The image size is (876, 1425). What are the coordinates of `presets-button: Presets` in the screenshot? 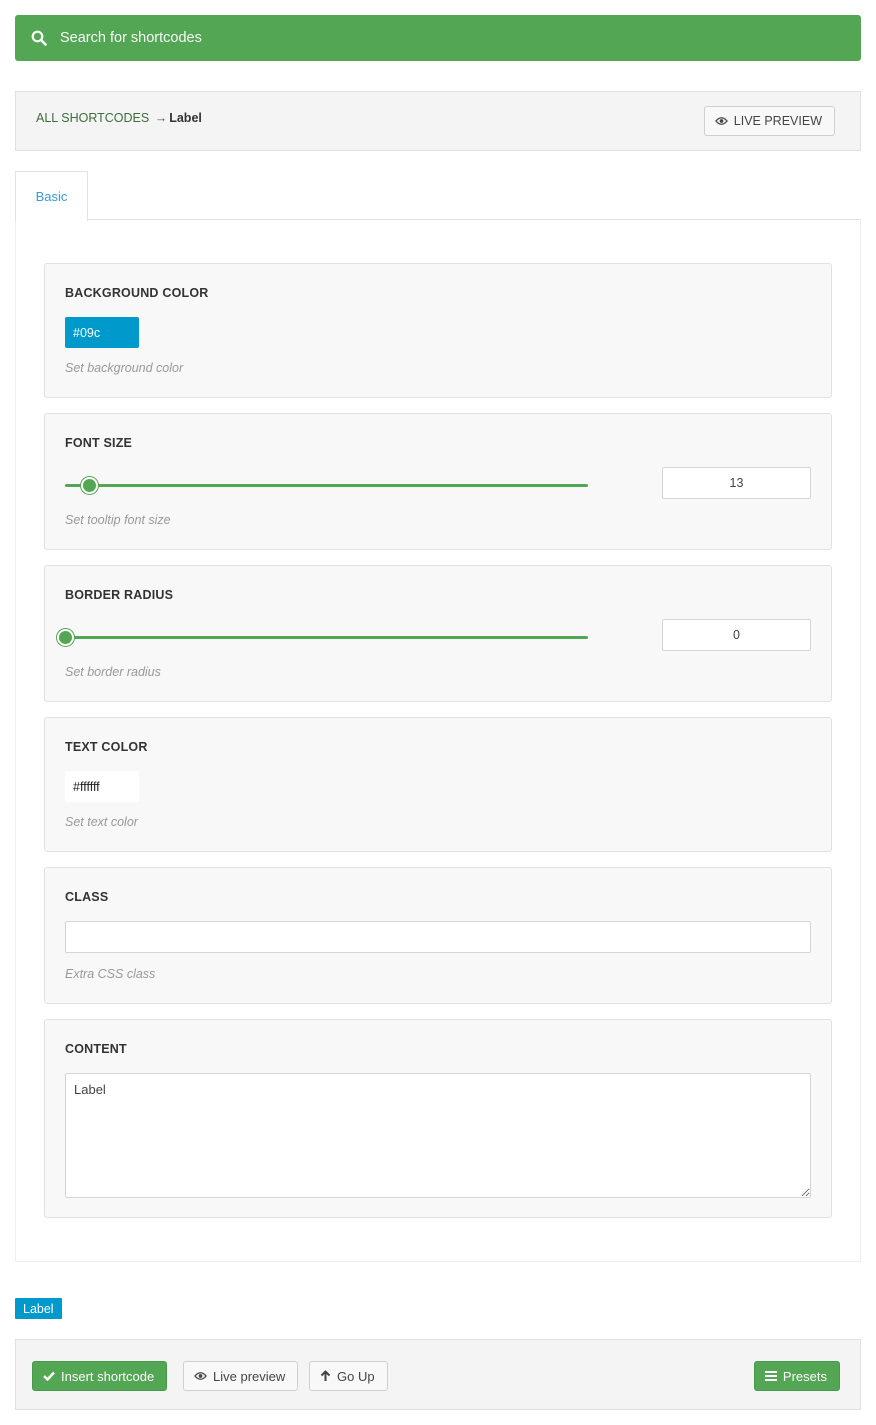 It's located at (796, 1376).